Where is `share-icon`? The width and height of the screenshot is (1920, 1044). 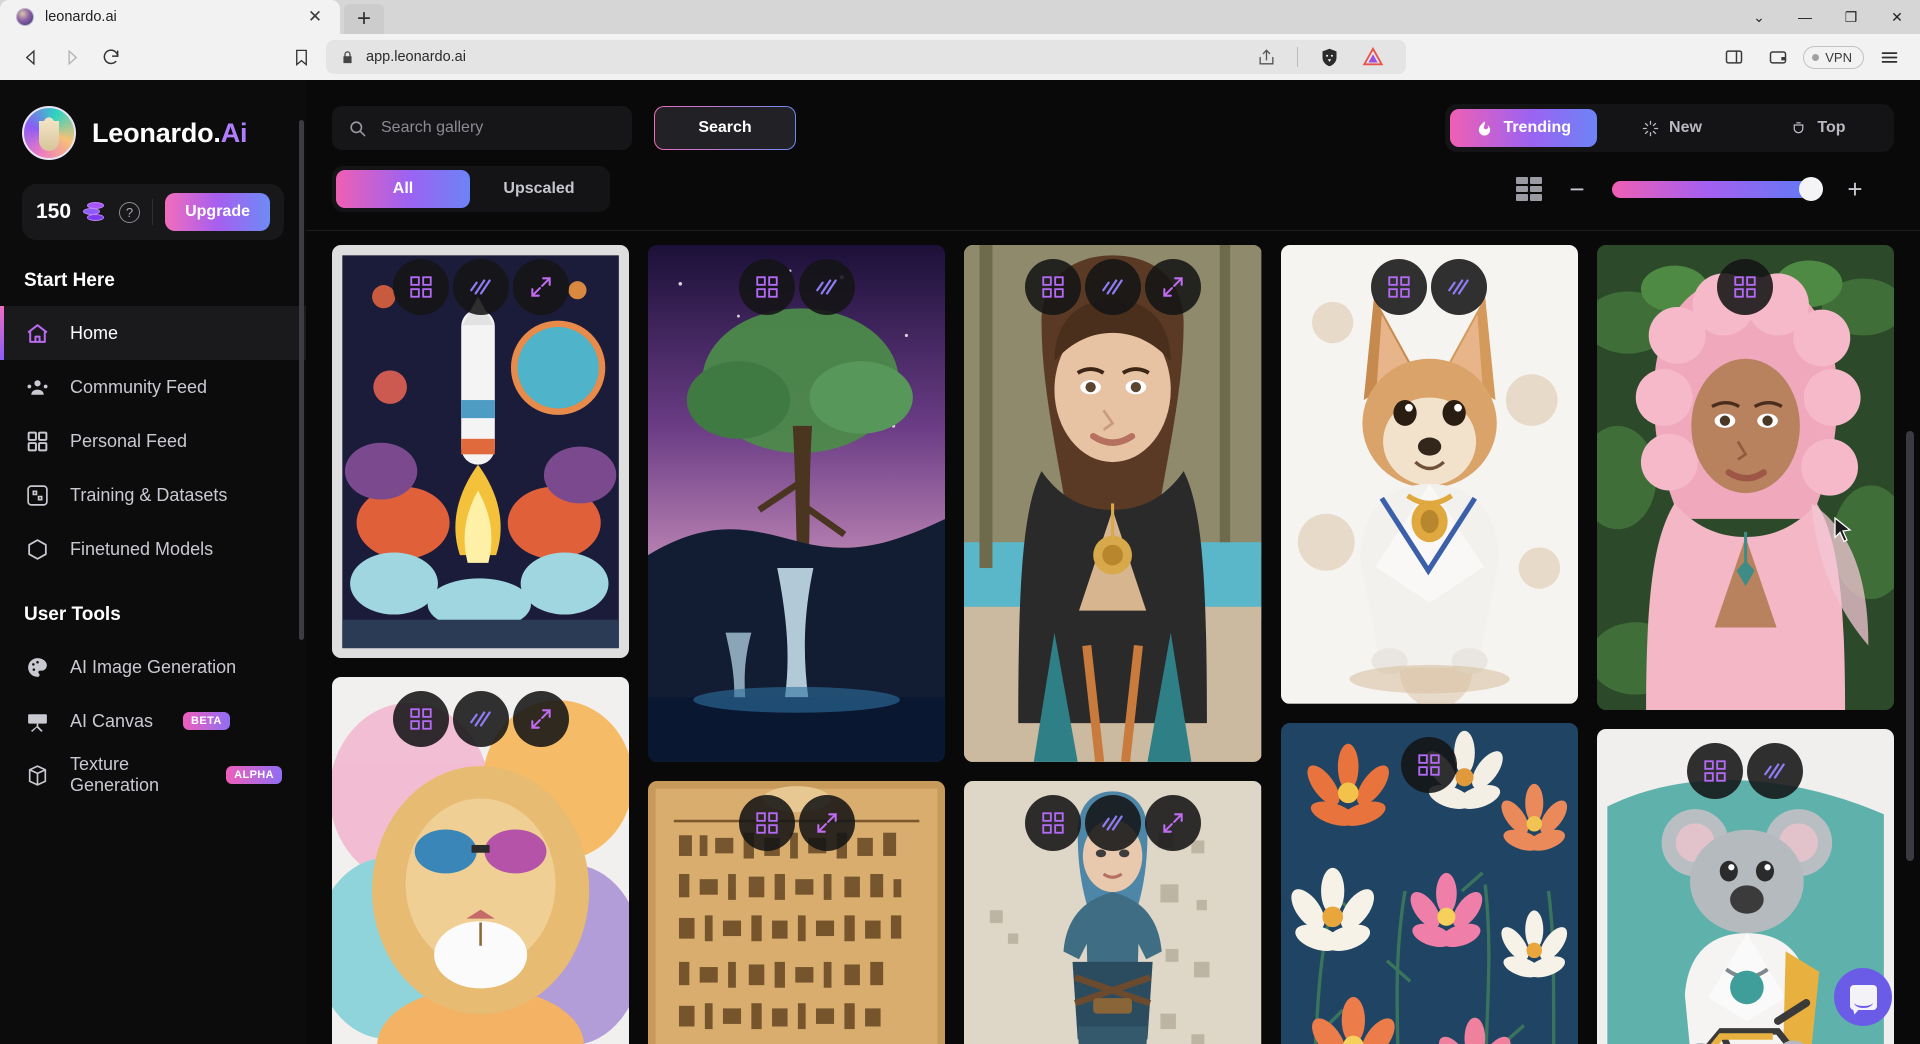 share-icon is located at coordinates (1266, 57).